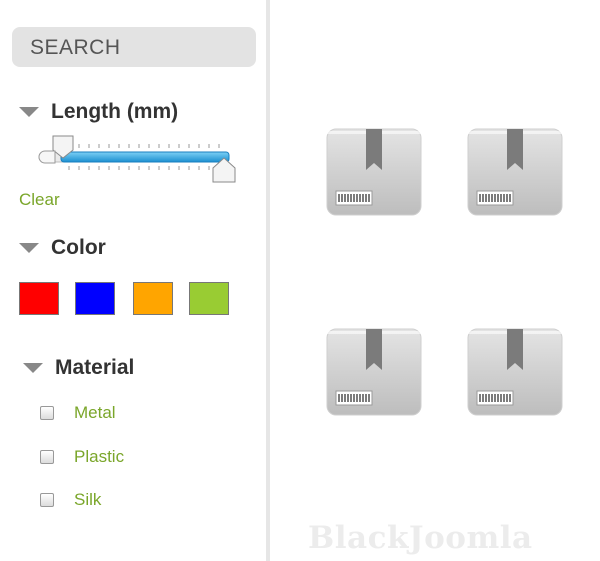 The height and width of the screenshot is (561, 600). What do you see at coordinates (134, 47) in the screenshot?
I see `search-button: SEARCH` at bounding box center [134, 47].